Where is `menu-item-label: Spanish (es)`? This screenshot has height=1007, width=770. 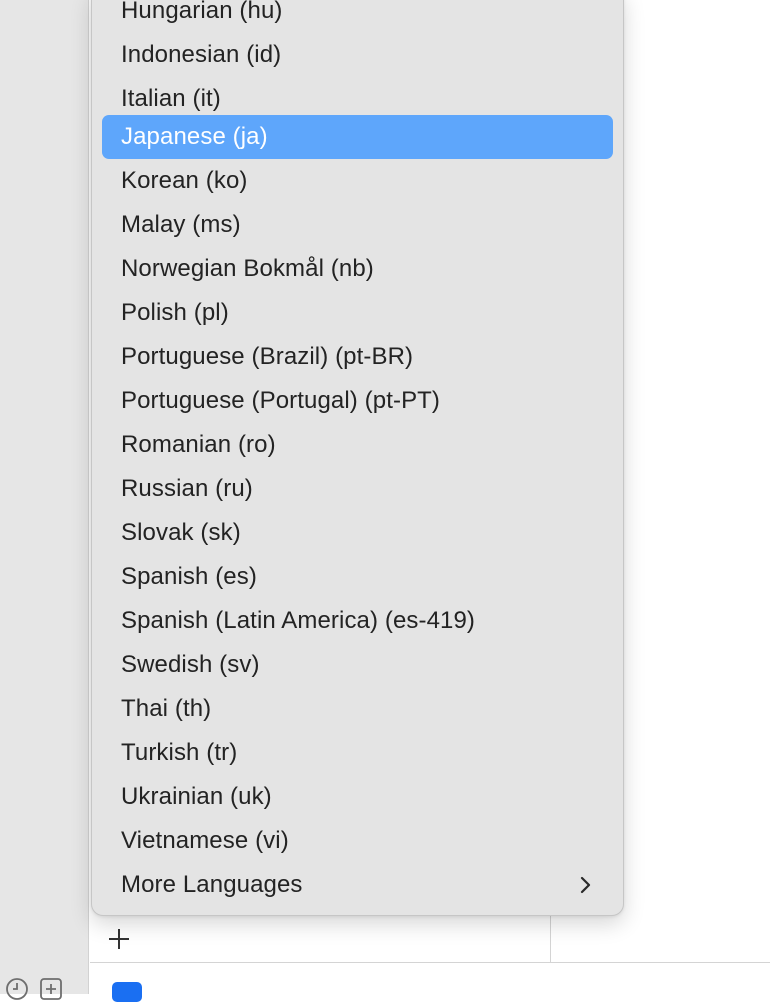 menu-item-label: Spanish (es) is located at coordinates (189, 576).